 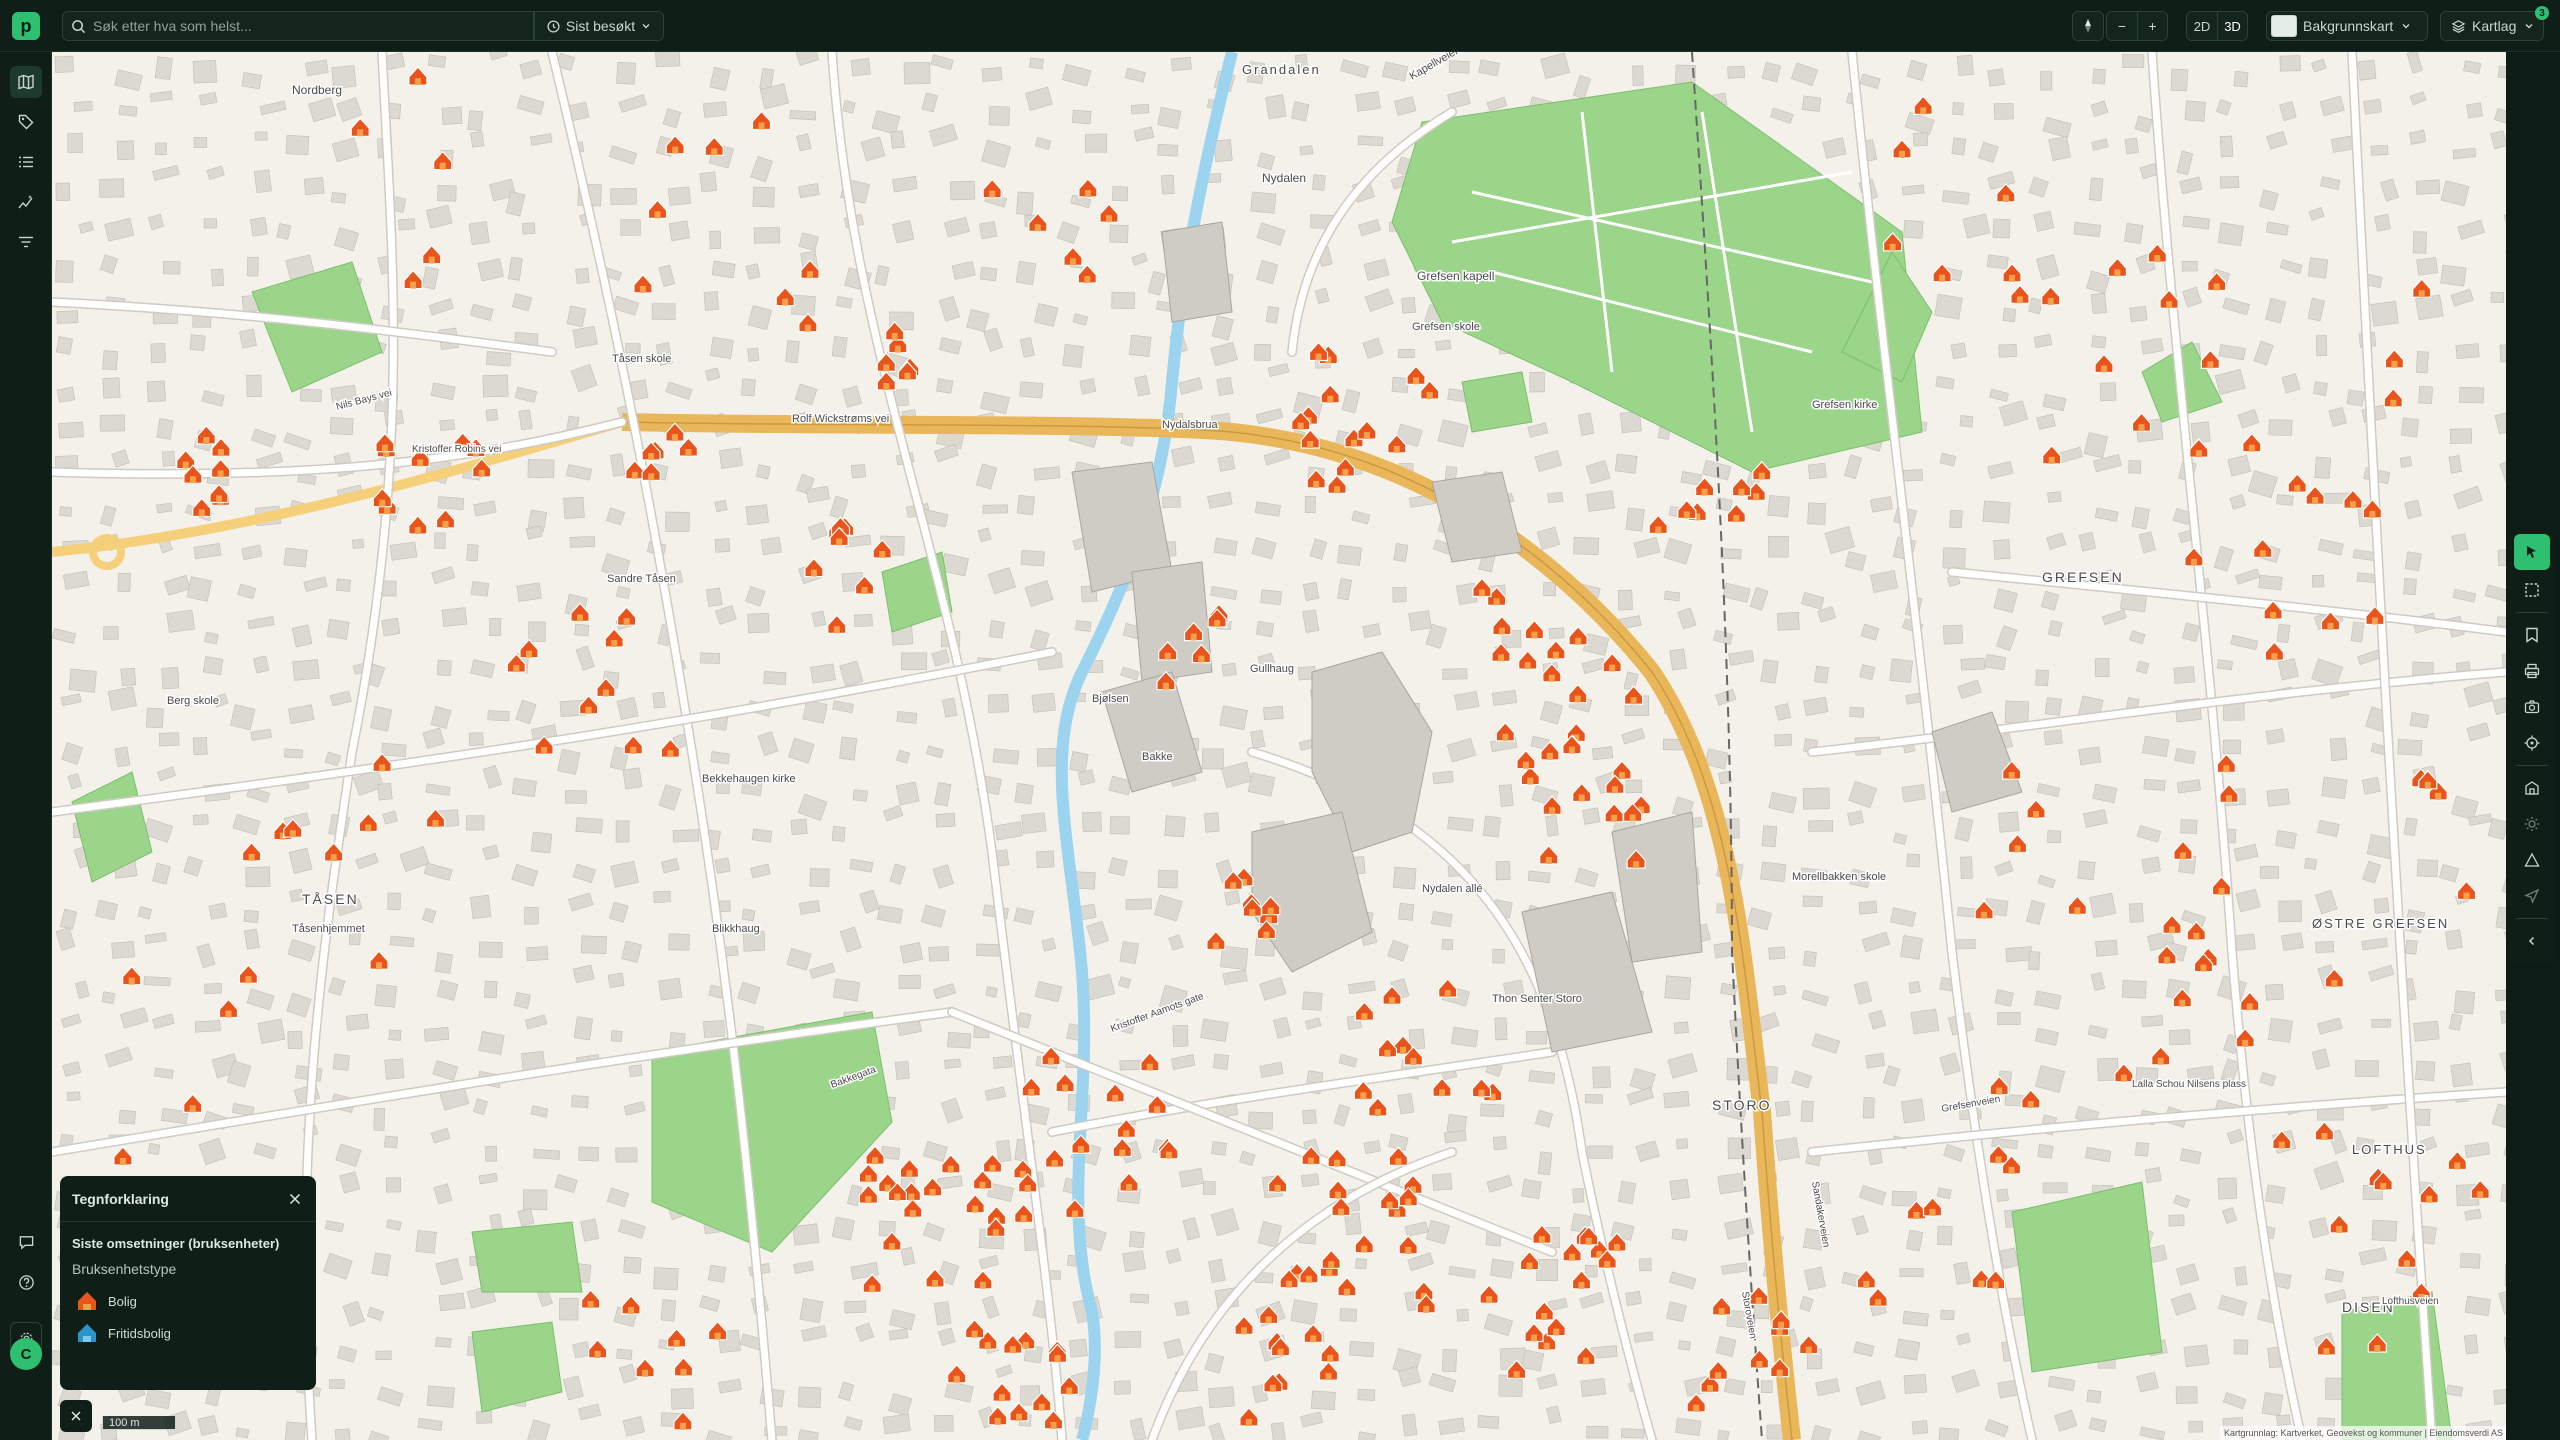 I want to click on sidebar-feedback-button, so click(x=26, y=1242).